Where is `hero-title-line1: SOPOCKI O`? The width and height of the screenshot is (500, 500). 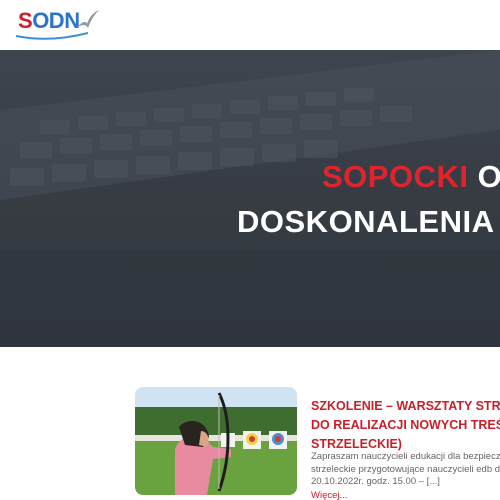
hero-title-line1: SOPOCKI O is located at coordinates (411, 177).